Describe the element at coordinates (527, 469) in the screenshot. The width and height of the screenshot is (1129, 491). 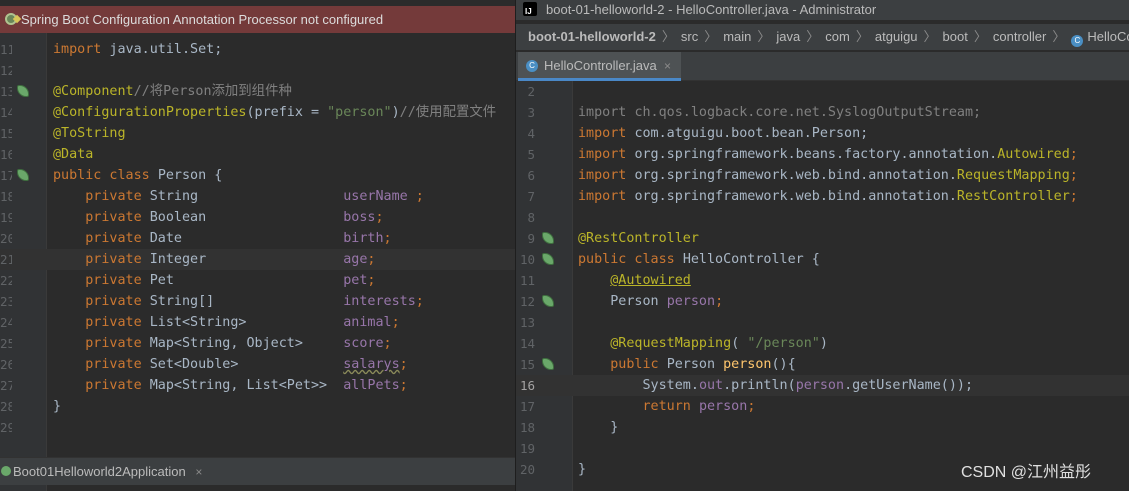
I see `line-number: 20` at that location.